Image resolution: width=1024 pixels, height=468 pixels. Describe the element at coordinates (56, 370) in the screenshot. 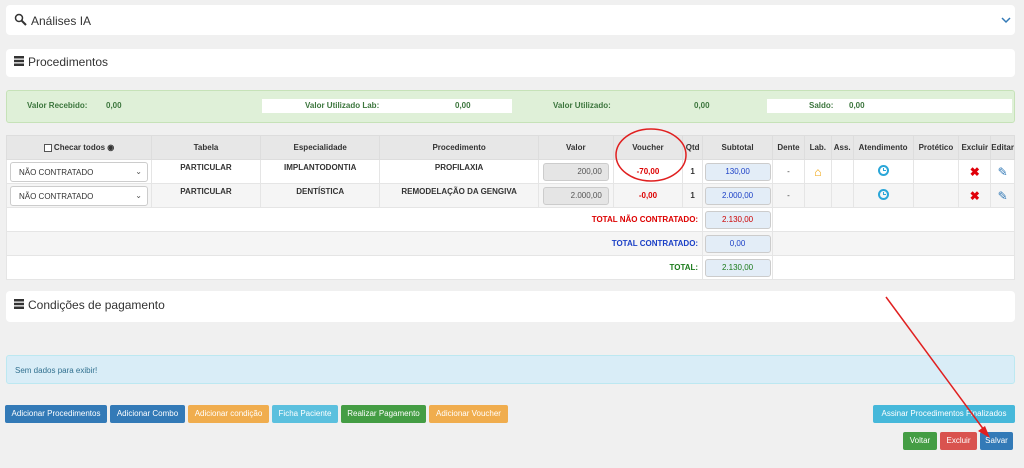

I see `no-data-text: Sem dados para exibir!` at that location.